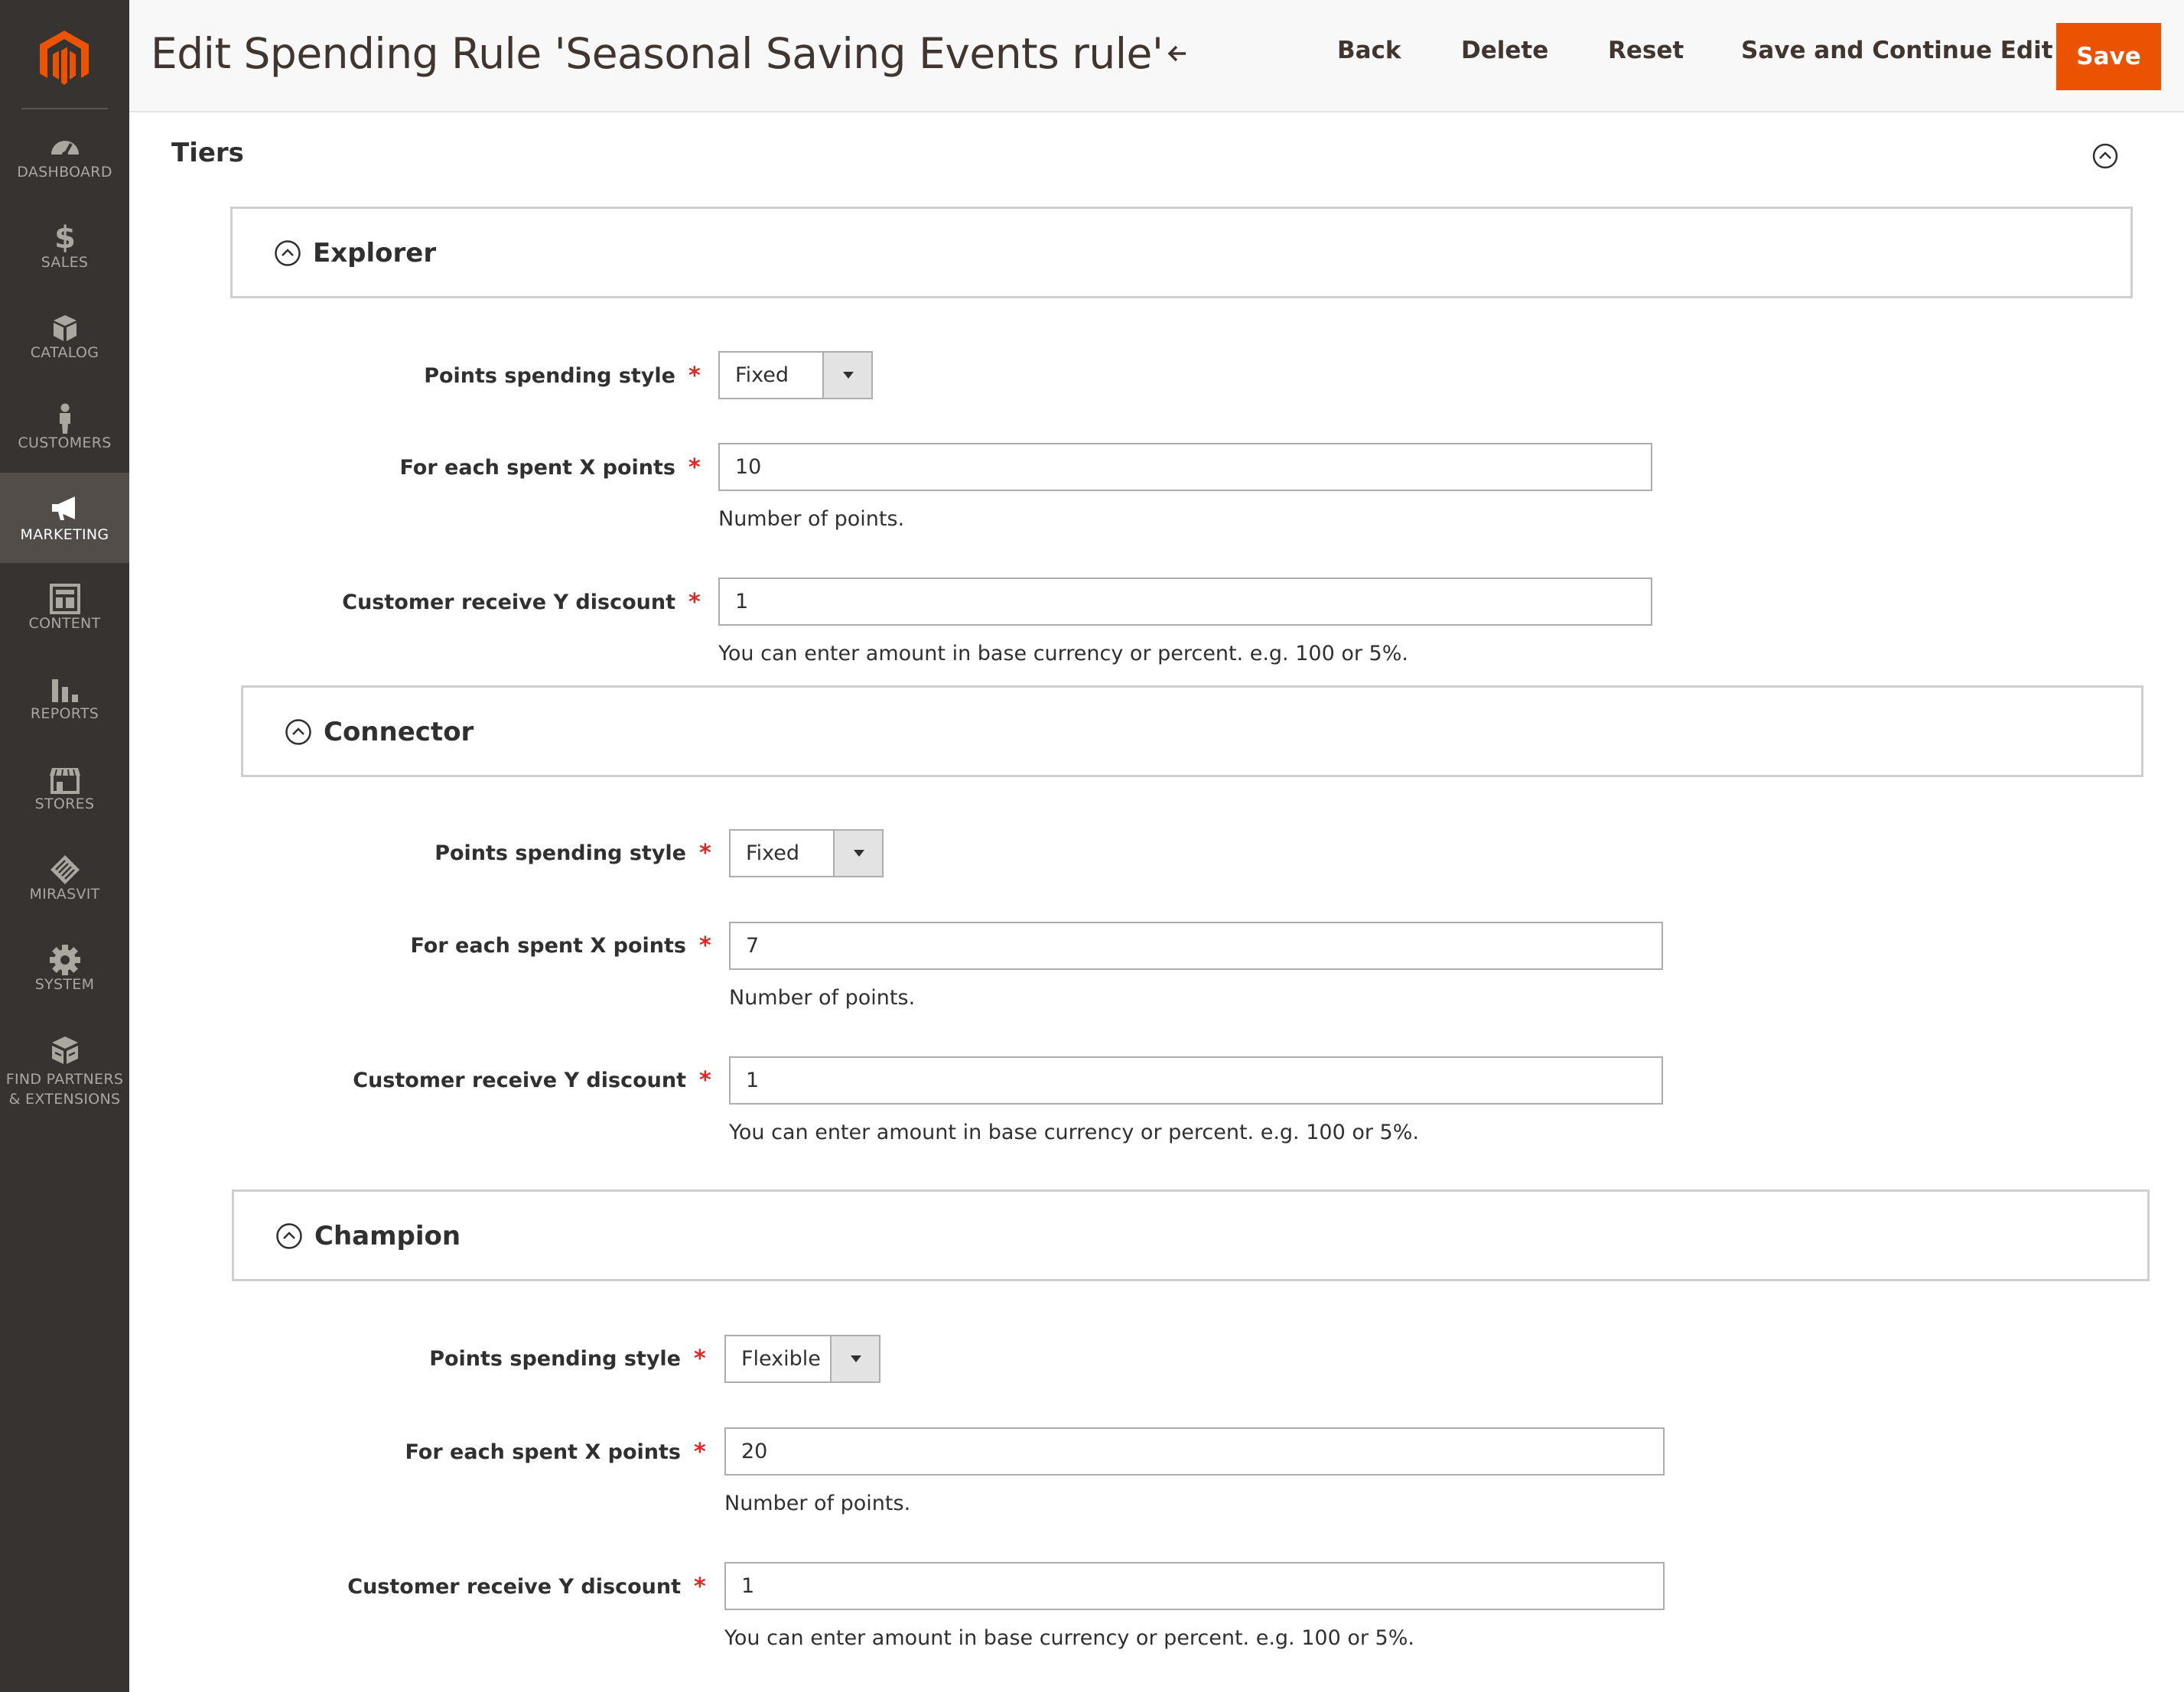 The height and width of the screenshot is (1692, 2184). Describe the element at coordinates (64, 1079) in the screenshot. I see `nav-label-line1: FIND PARTNERS` at that location.